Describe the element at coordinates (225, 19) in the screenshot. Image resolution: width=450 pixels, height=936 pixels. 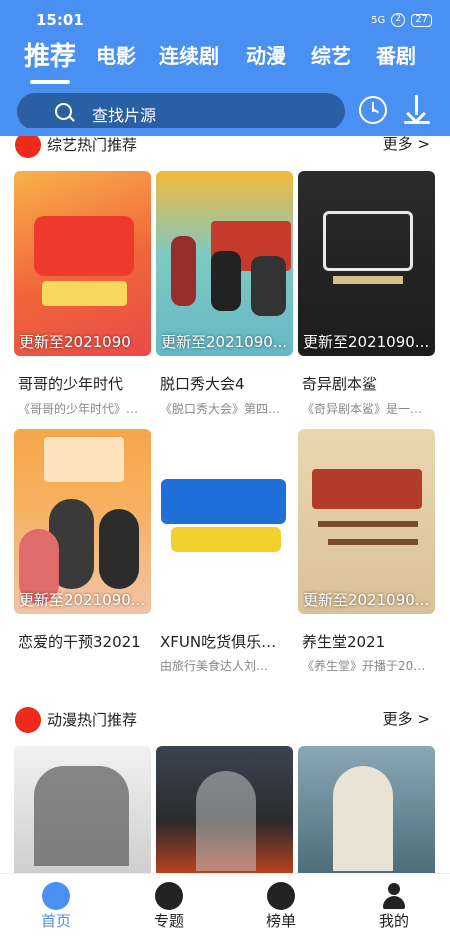
I see `status-bar: 15:01 5G 2 27` at that location.